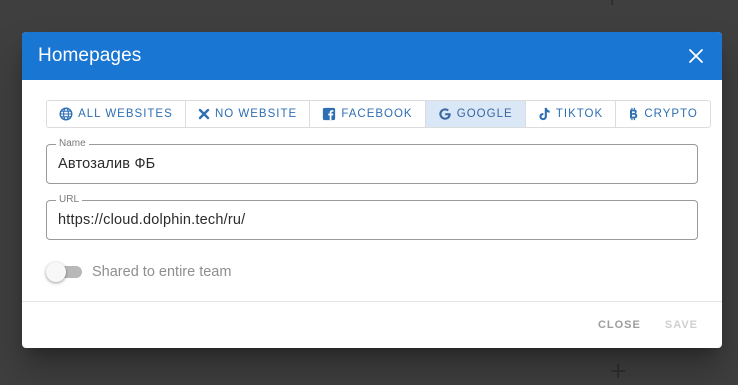 The height and width of the screenshot is (385, 738). I want to click on tab-tiktok: TikTok, so click(571, 114).